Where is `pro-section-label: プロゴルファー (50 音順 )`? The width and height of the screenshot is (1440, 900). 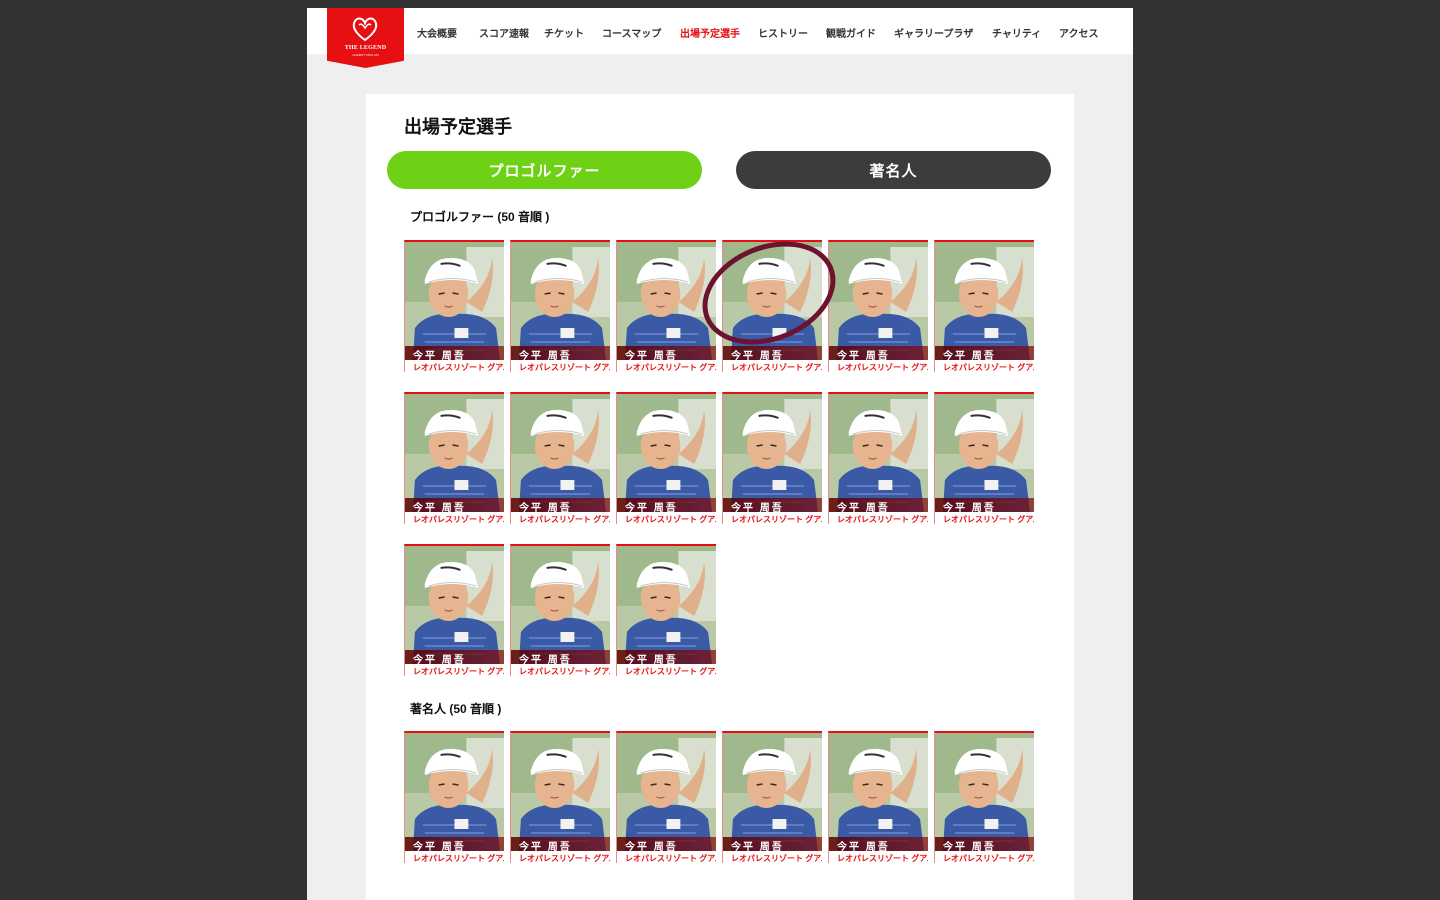 pro-section-label: プロゴルファー (50 音順 ) is located at coordinates (480, 217).